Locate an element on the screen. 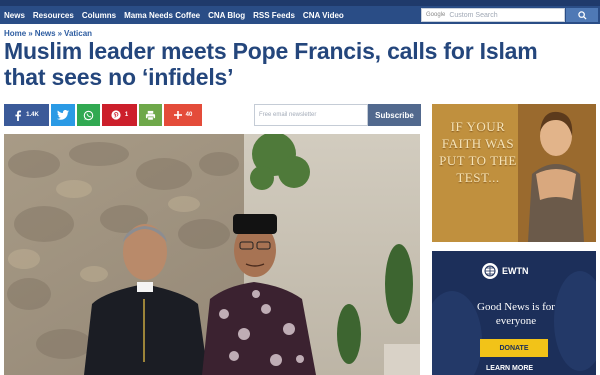 This screenshot has height=375, width=600. share-print-button is located at coordinates (150, 115).